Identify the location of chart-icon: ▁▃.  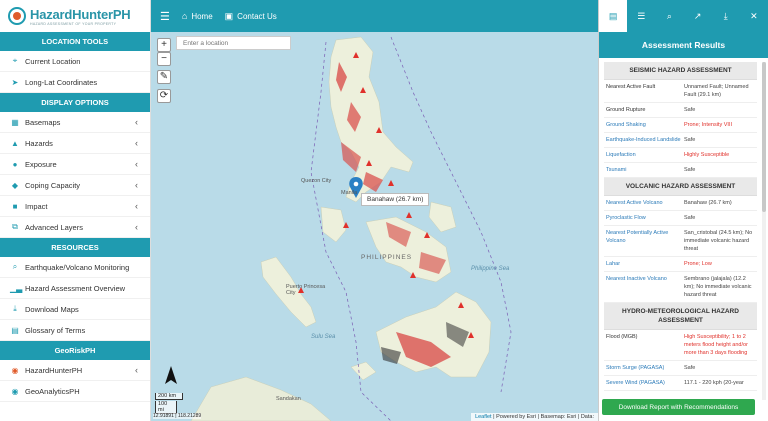
(16, 288).